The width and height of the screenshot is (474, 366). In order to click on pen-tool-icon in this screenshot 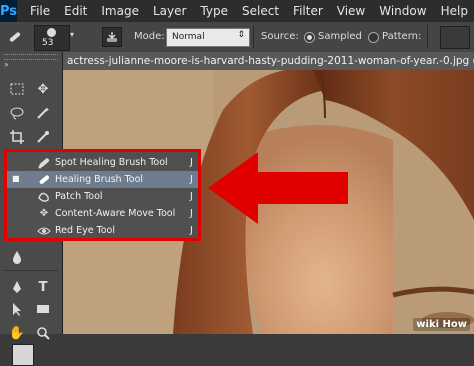, I will do `click(17, 287)`.